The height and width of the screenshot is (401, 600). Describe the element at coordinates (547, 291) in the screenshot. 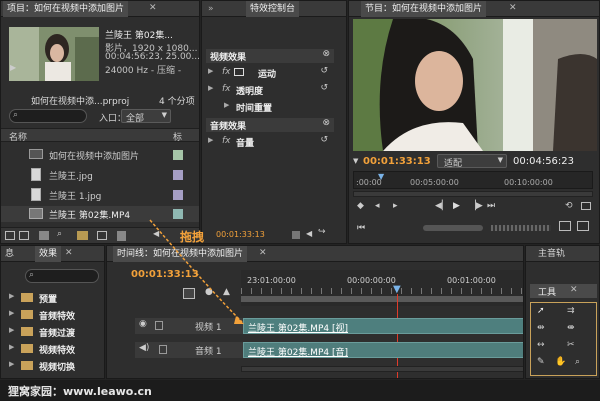

I see `tab-tools: 工具` at that location.